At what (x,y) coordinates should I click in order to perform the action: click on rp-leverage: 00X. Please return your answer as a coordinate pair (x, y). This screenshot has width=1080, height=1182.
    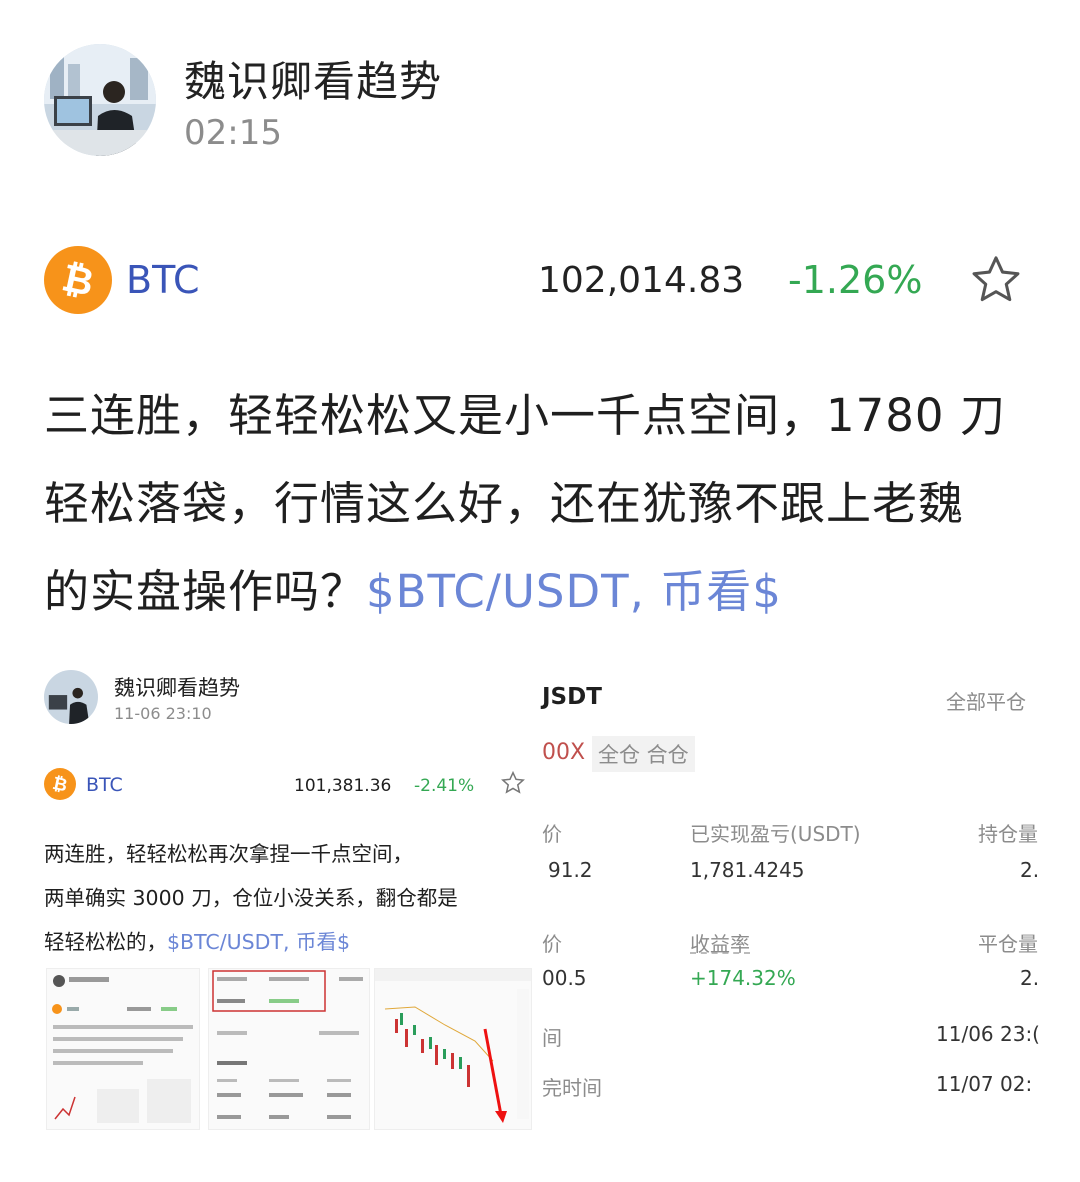
    Looking at the image, I should click on (564, 752).